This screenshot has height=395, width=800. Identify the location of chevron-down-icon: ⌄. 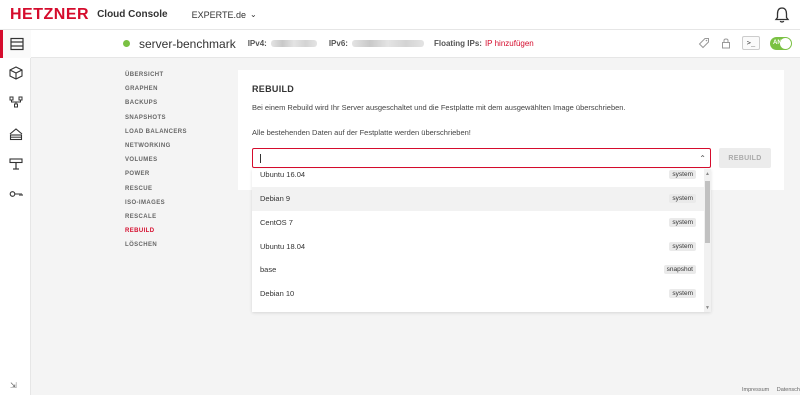
(253, 14).